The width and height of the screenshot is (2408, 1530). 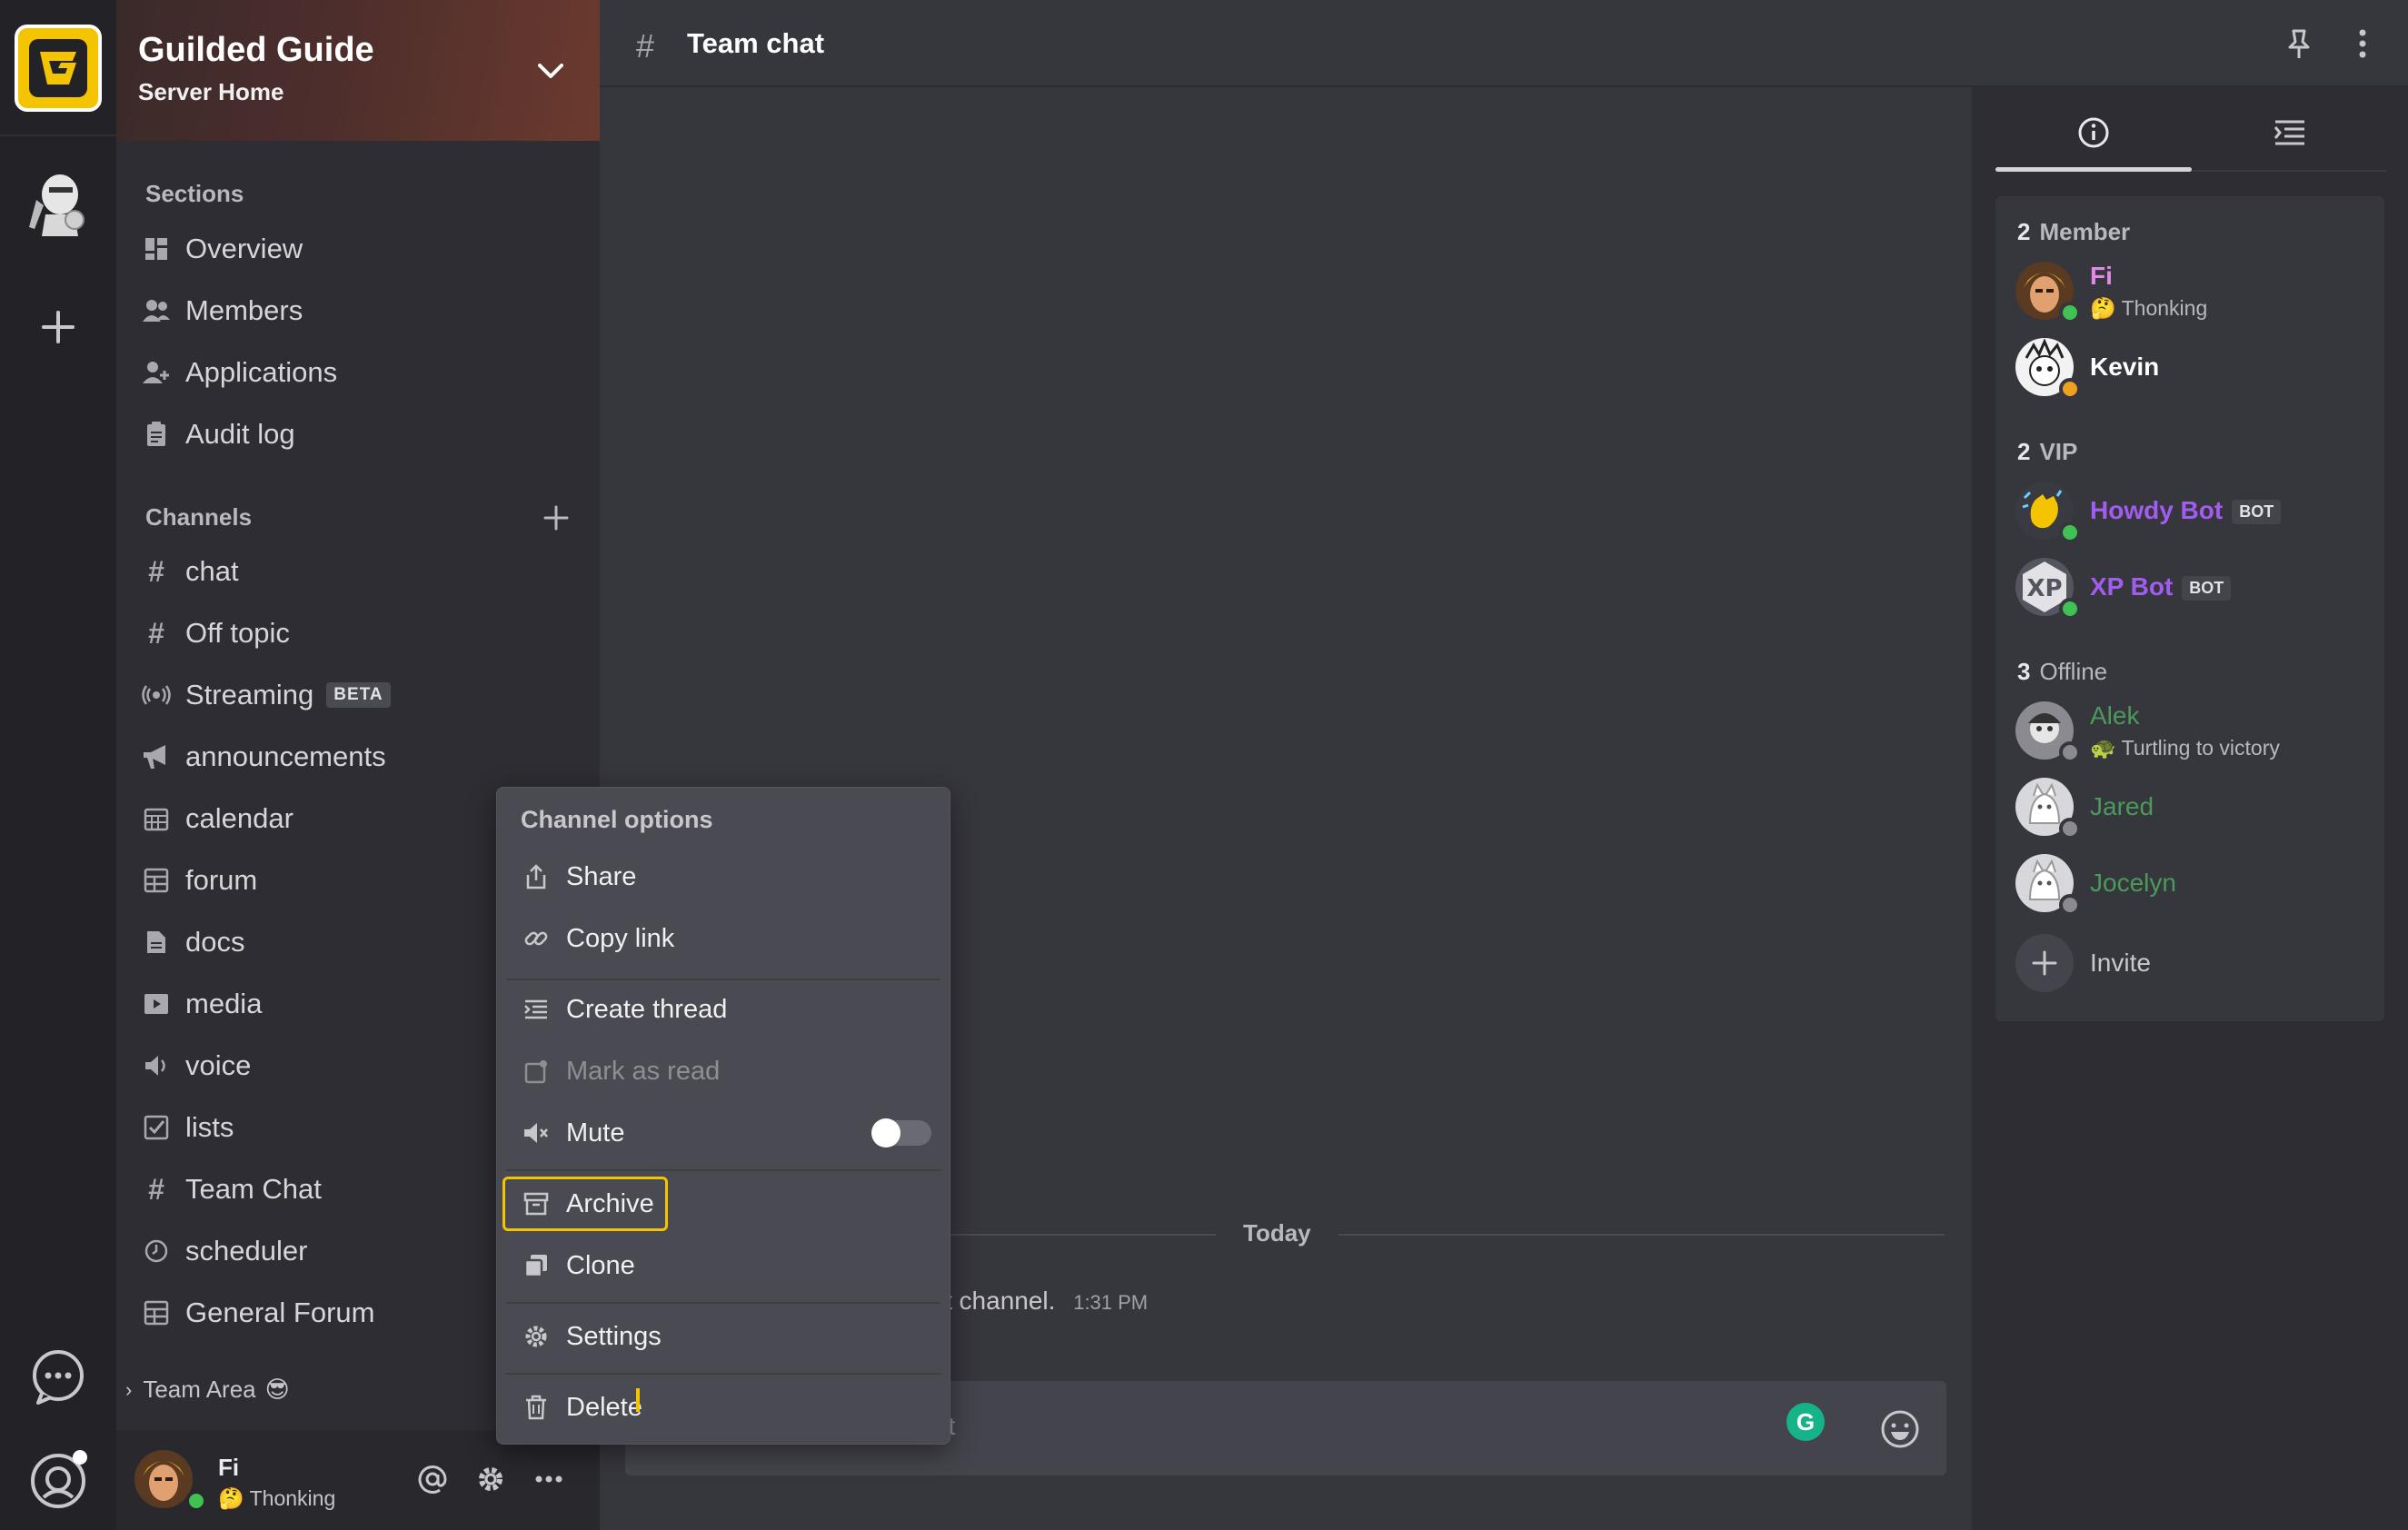 I want to click on menu-item-label: Copy link, so click(x=621, y=938).